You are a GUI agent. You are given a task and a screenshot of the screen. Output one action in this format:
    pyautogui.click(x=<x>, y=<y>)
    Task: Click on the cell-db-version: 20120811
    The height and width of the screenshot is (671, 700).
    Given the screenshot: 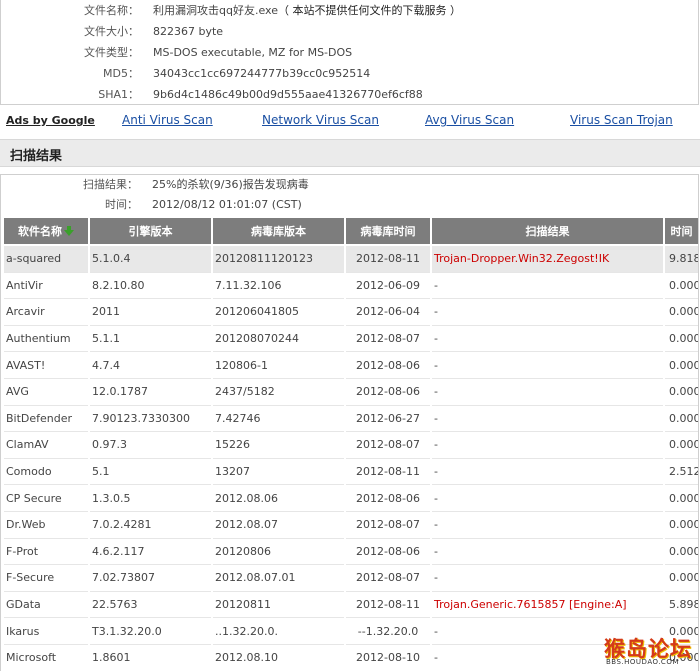 What is the action you would take?
    pyautogui.click(x=278, y=605)
    